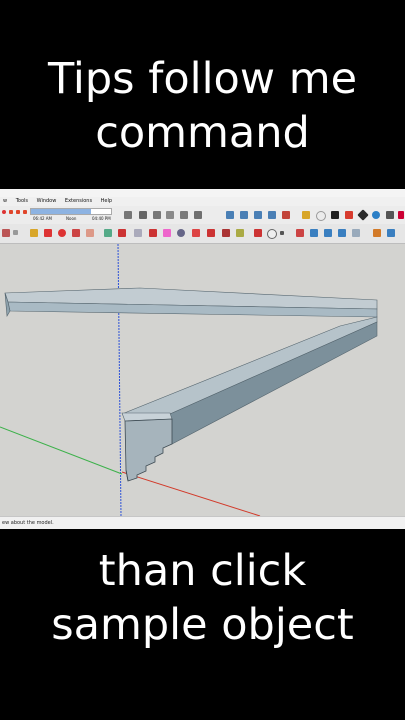 The image size is (405, 720). Describe the element at coordinates (356, 233) in the screenshot. I see `drape-icon` at that location.